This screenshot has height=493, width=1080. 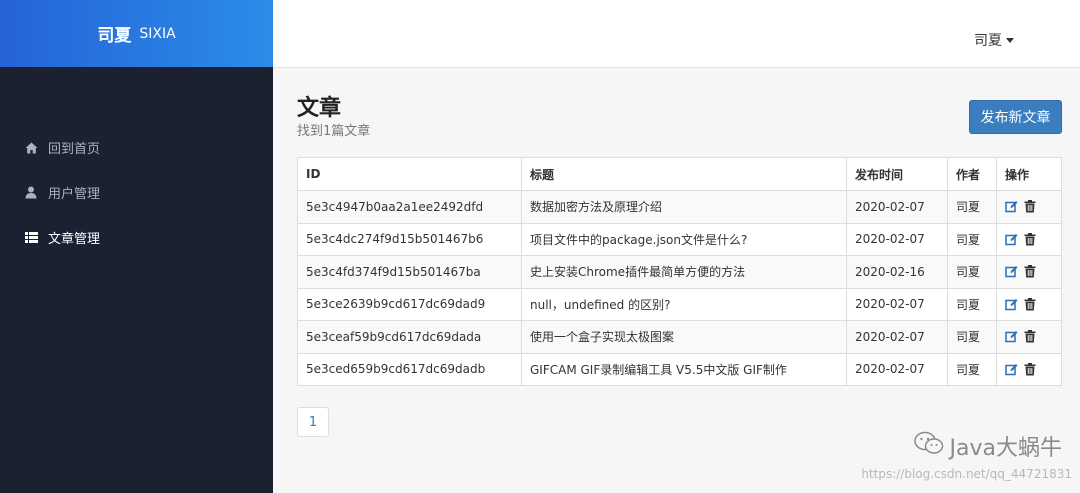 What do you see at coordinates (1010, 40) in the screenshot?
I see `caret-down-icon` at bounding box center [1010, 40].